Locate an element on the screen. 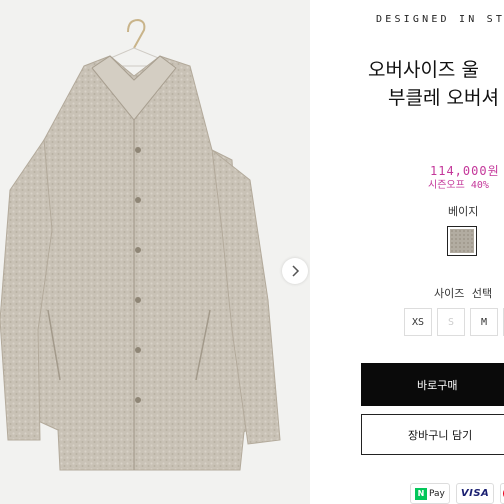 The height and width of the screenshot is (504, 504). carousel-next-button is located at coordinates (295, 271).